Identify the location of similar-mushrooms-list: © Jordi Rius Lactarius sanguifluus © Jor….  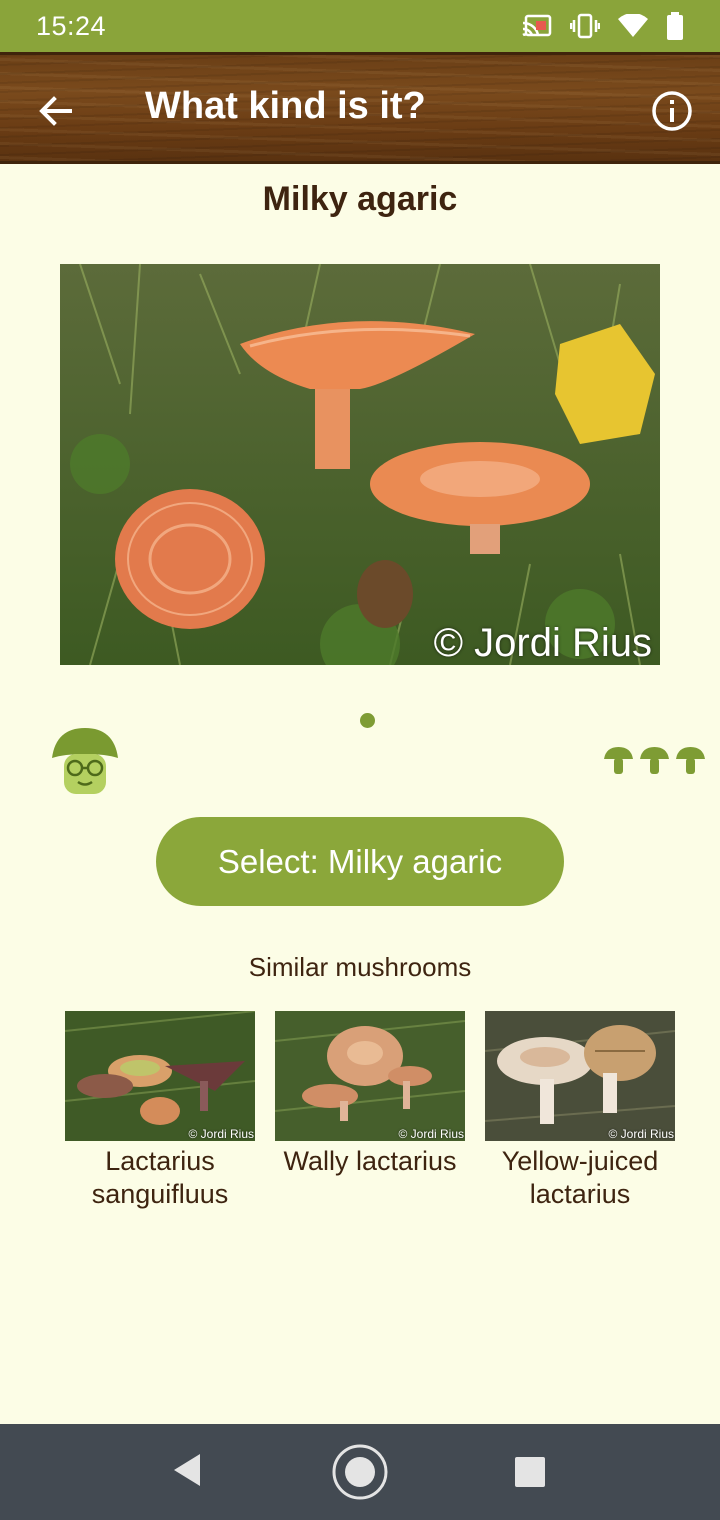
(367, 1111).